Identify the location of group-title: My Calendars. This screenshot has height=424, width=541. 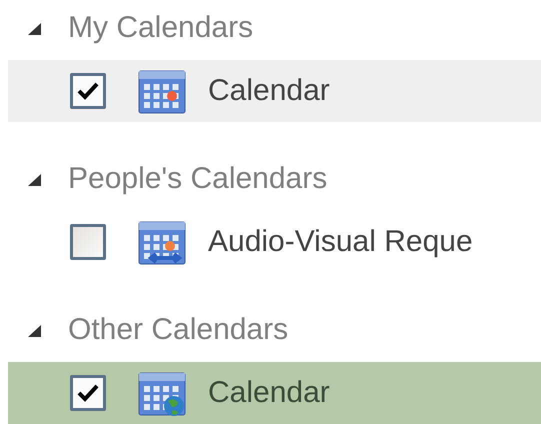
(161, 28).